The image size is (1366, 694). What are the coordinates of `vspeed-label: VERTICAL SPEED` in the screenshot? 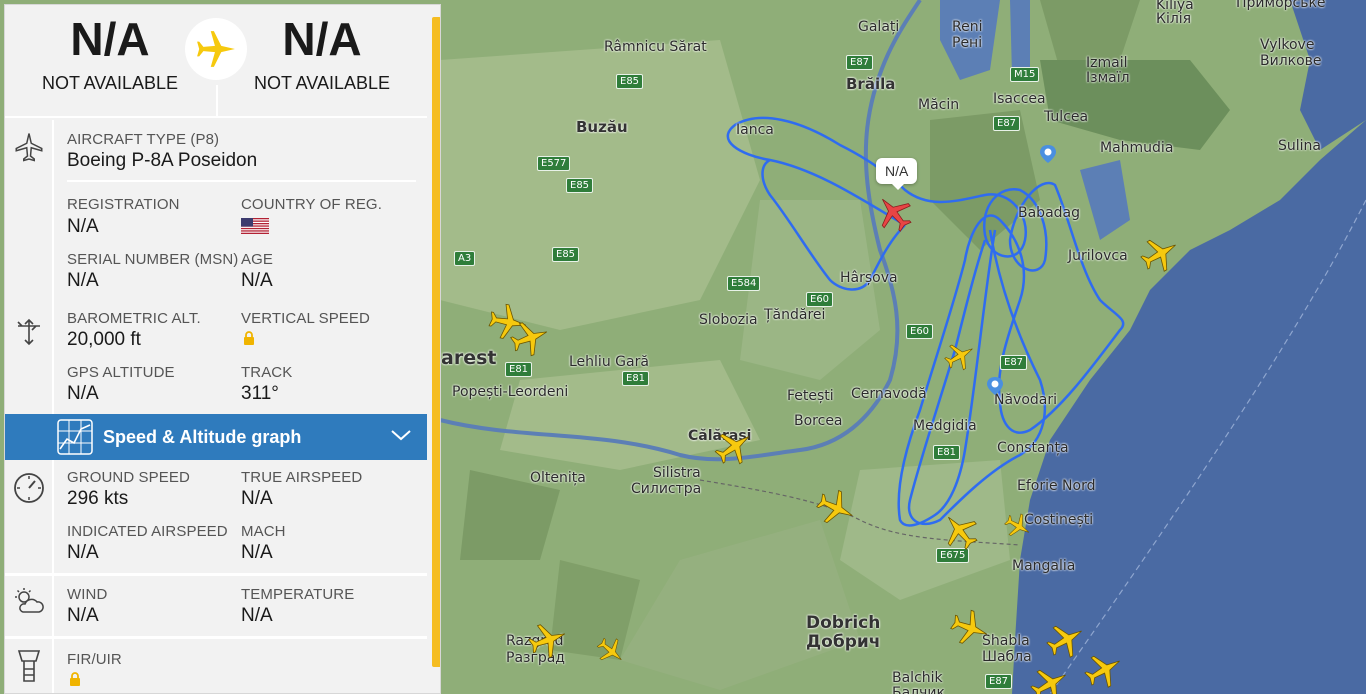 It's located at (305, 318).